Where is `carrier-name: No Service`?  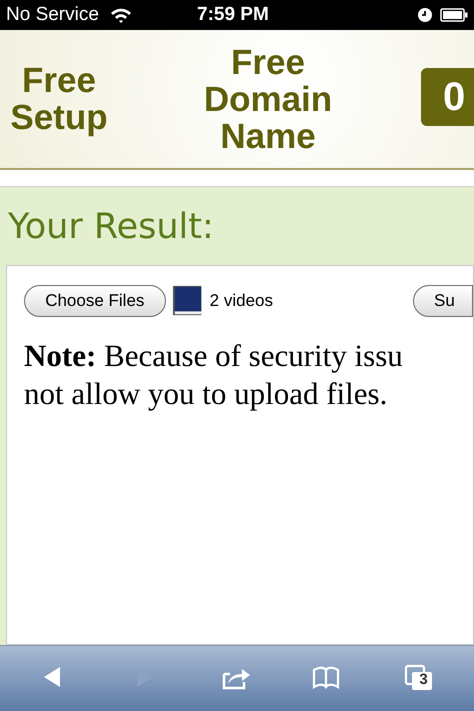 carrier-name: No Service is located at coordinates (52, 14).